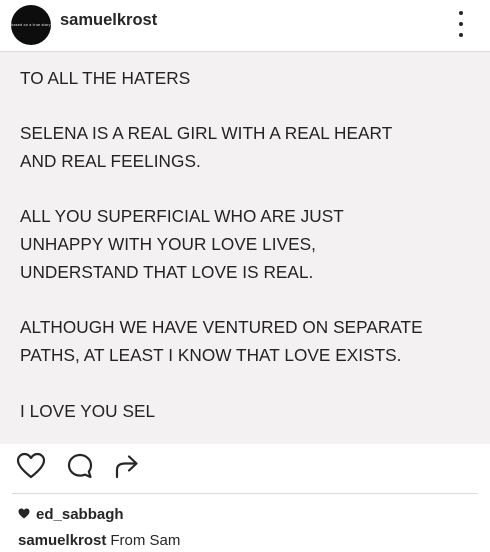 This screenshot has height=552, width=490. I want to click on caption-username: samuelkrost, so click(62, 540).